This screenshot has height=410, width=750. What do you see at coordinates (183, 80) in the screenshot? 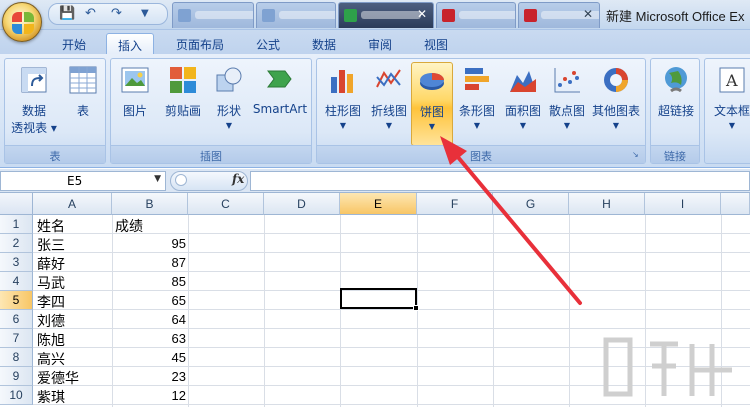
I see `clipart-icon` at bounding box center [183, 80].